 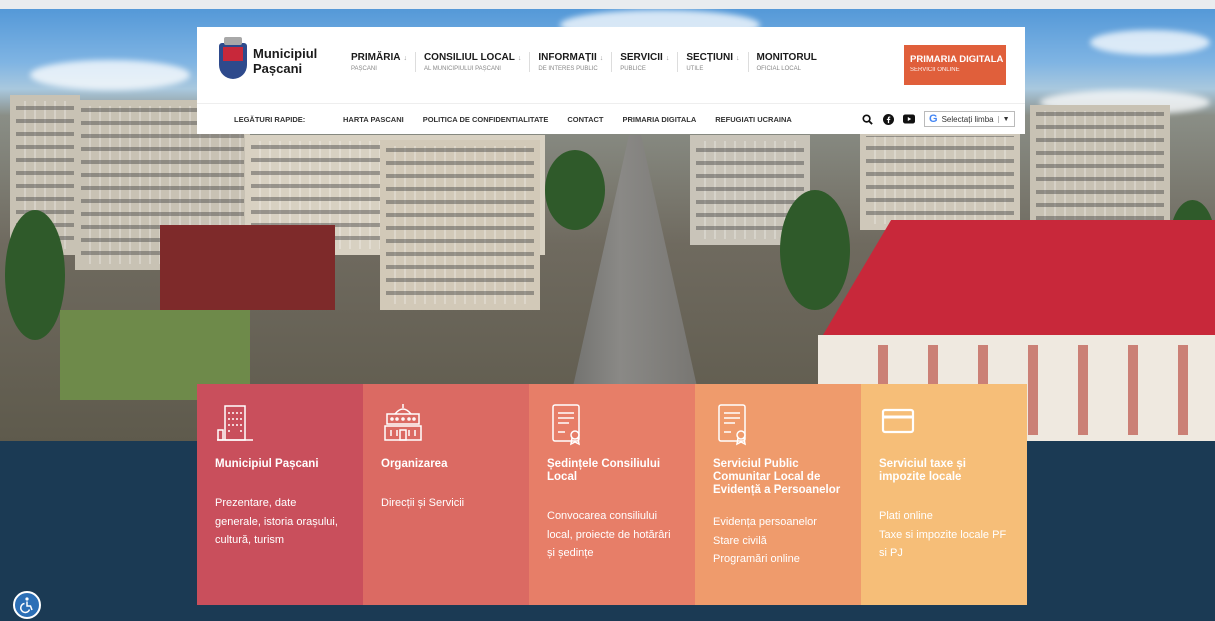 I want to click on accessibility-icon, so click(x=27, y=605).